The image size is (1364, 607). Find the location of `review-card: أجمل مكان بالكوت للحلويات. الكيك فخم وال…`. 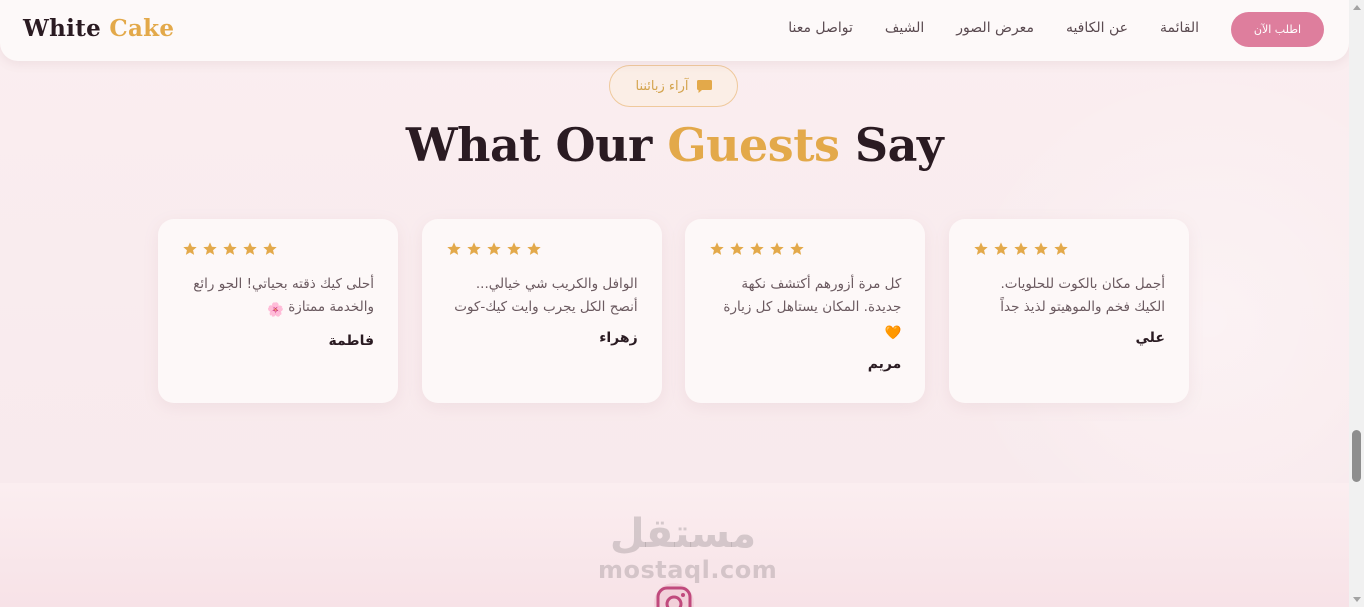

review-card: أجمل مكان بالكوت للحلويات. الكيك فخم وال… is located at coordinates (1068, 311).